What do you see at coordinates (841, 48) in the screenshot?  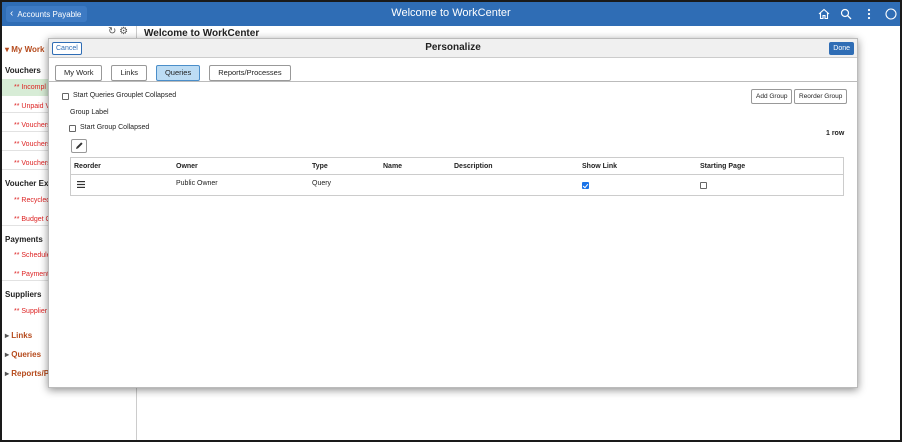 I see `done-button: Done` at bounding box center [841, 48].